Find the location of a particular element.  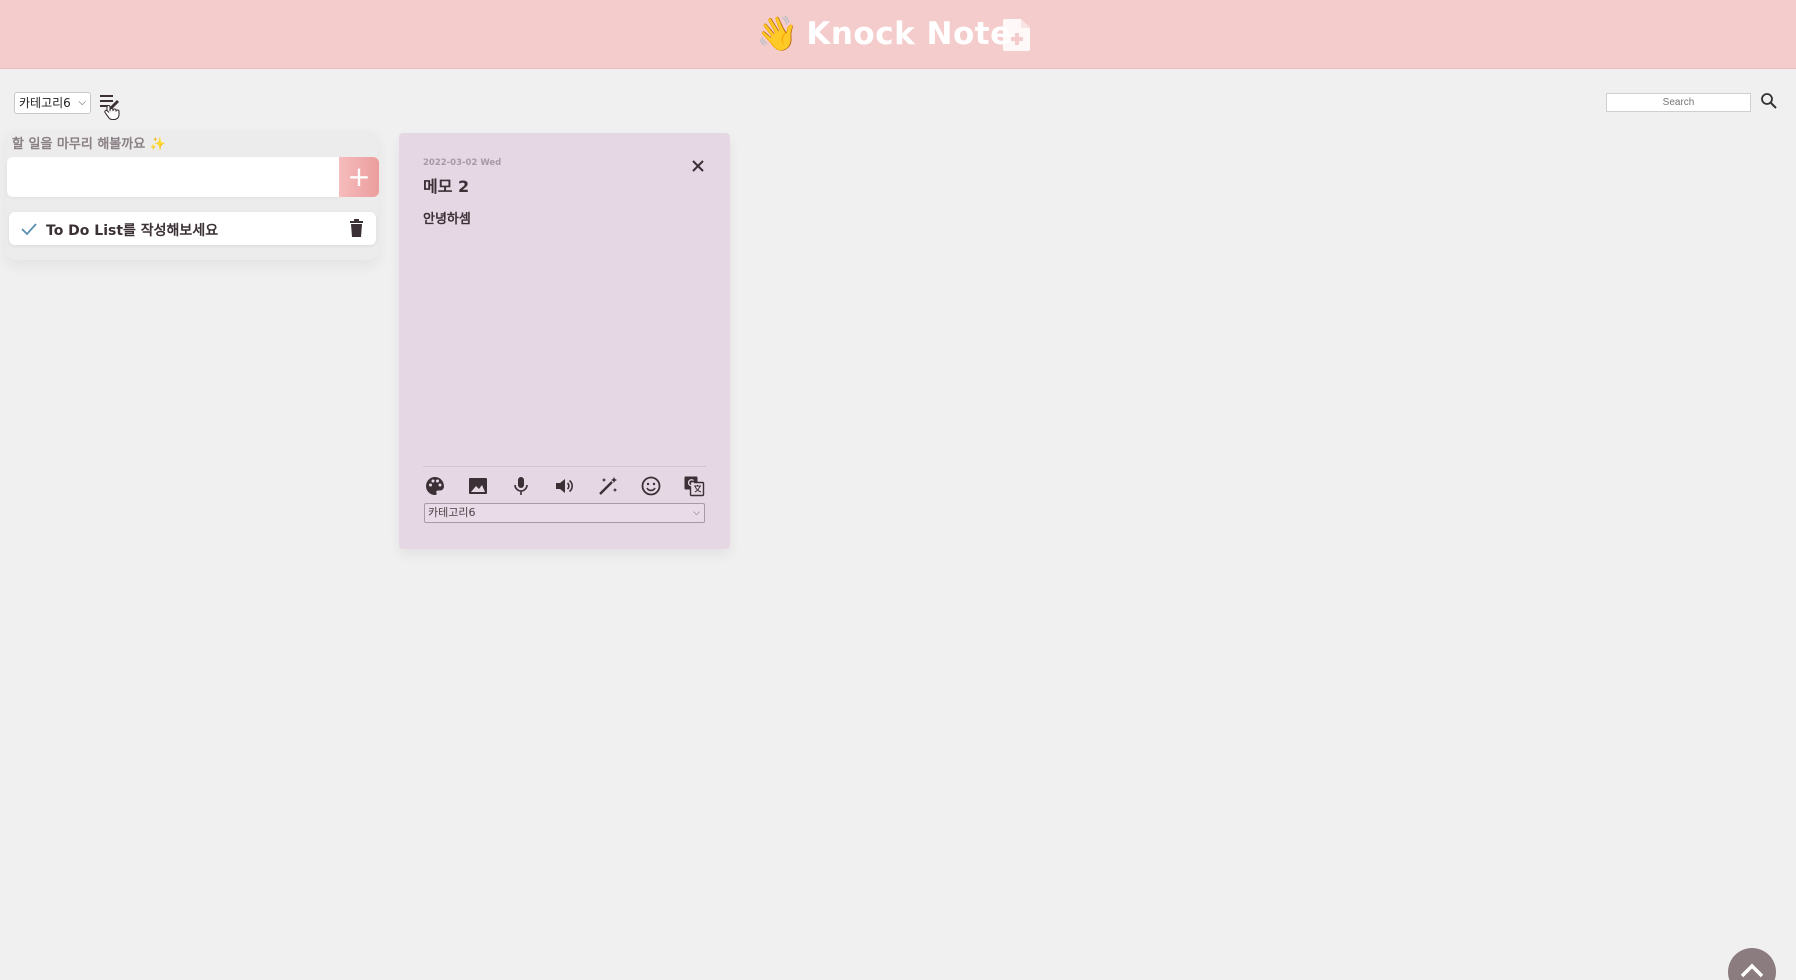

magic-wand-icon is located at coordinates (607, 486).